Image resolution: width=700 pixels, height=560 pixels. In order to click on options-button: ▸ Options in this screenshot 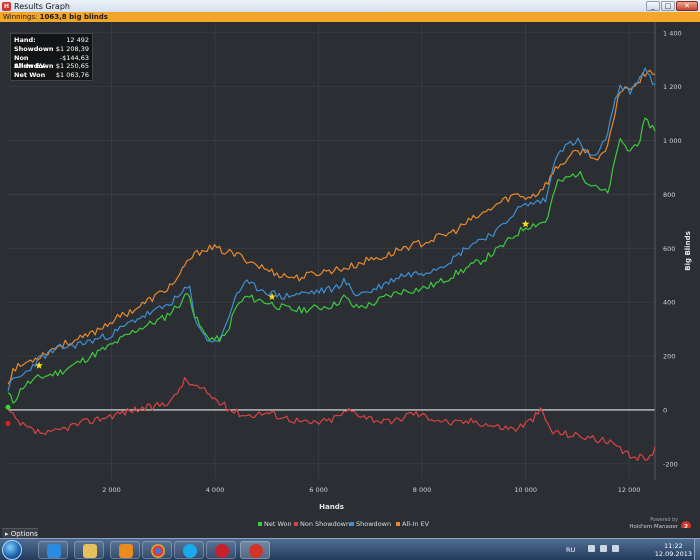, I will do `click(20, 533)`.